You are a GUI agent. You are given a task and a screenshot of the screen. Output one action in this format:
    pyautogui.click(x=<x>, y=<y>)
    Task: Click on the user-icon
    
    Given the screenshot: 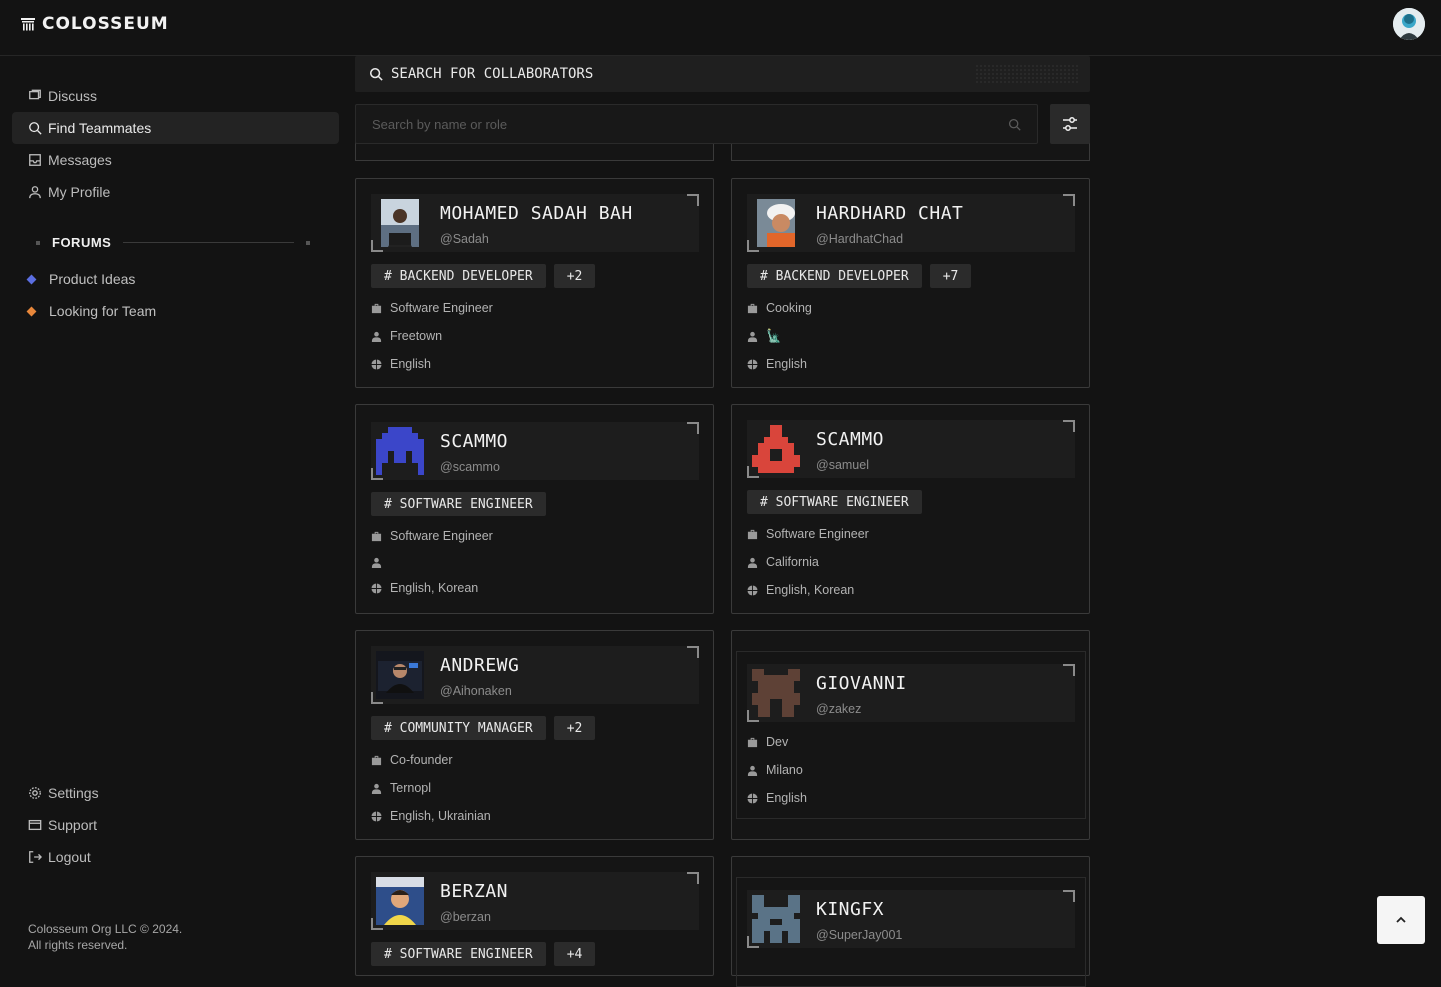 What is the action you would take?
    pyautogui.click(x=35, y=192)
    